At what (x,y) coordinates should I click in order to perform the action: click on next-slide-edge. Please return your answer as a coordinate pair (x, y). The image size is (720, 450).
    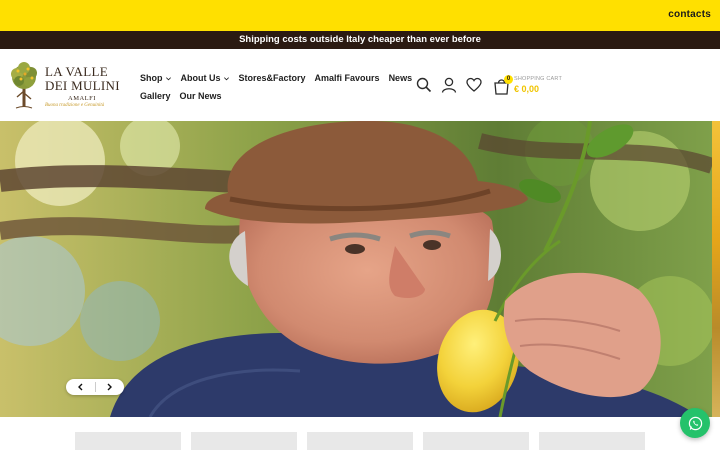
    Looking at the image, I should click on (716, 269).